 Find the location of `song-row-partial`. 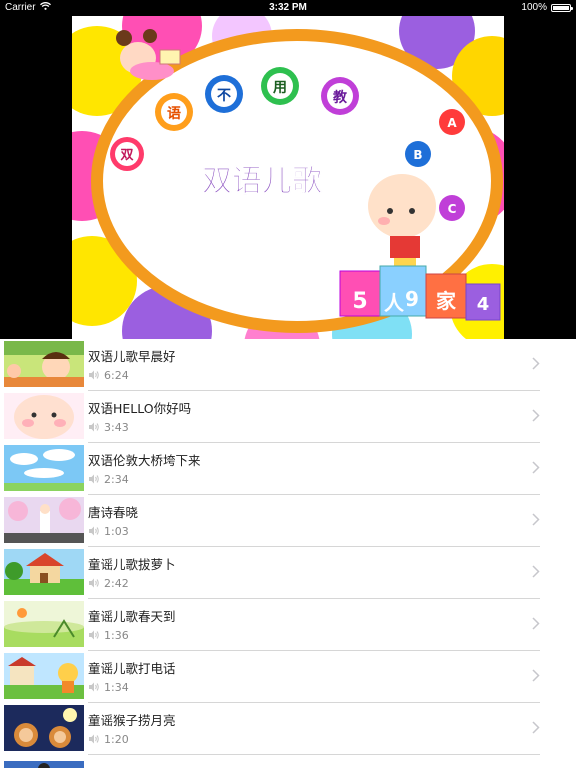

song-row-partial is located at coordinates (288, 761).